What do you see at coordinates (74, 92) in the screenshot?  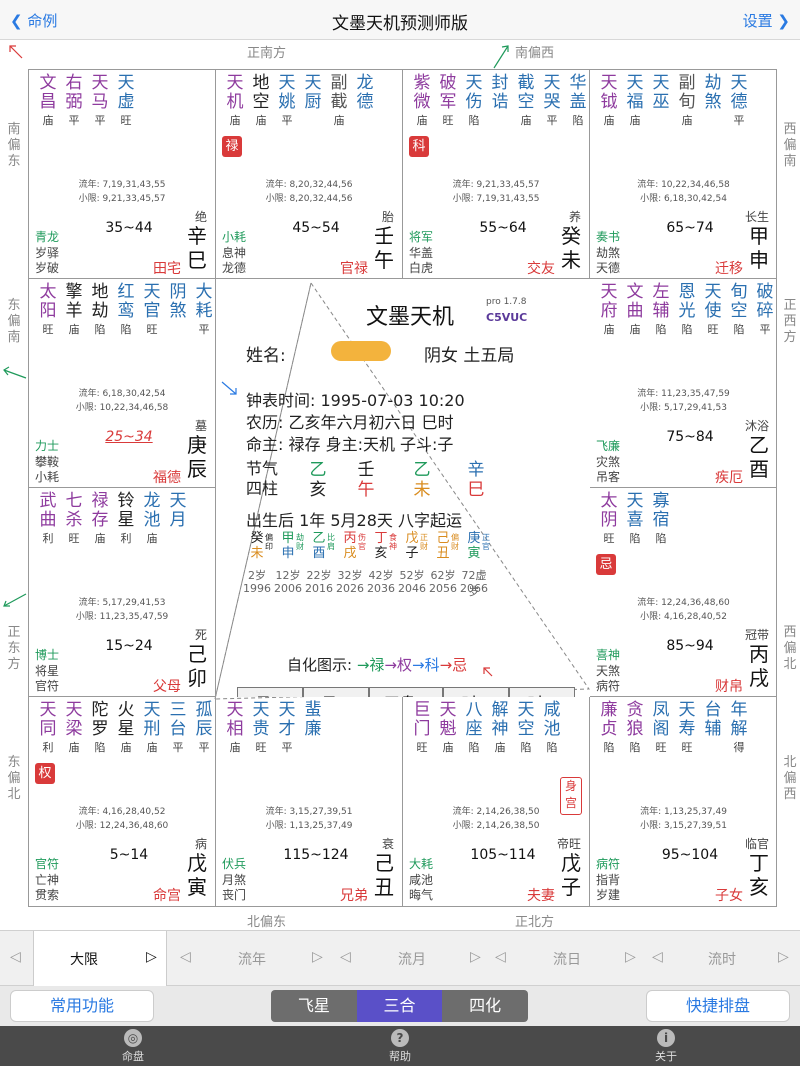 I see `star-name: 右弼` at bounding box center [74, 92].